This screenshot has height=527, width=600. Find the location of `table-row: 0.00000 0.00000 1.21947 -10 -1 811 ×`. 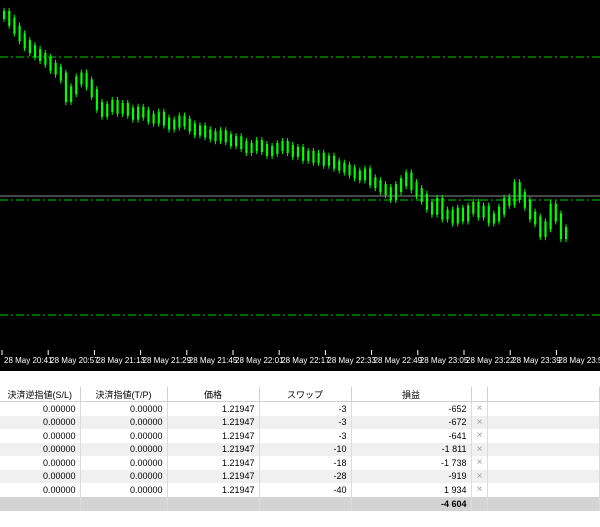

table-row: 0.00000 0.00000 1.21947 -10 -1 811 × is located at coordinates (300, 449).